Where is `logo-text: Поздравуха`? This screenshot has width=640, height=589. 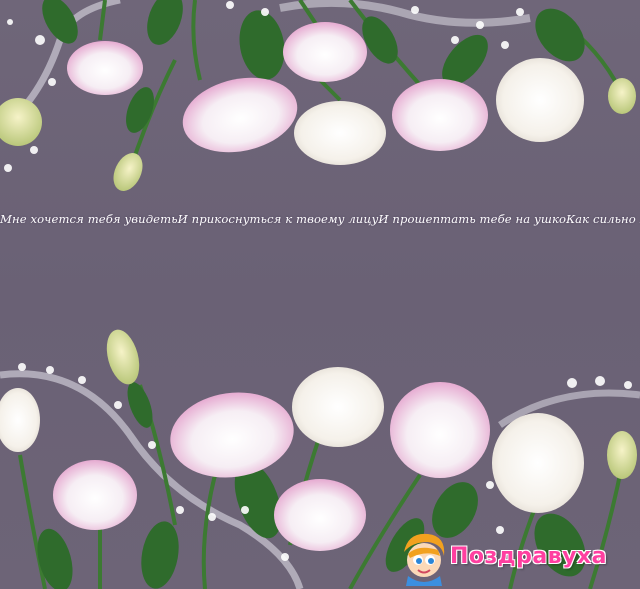
logo-text: Поздравуха is located at coordinates (528, 556).